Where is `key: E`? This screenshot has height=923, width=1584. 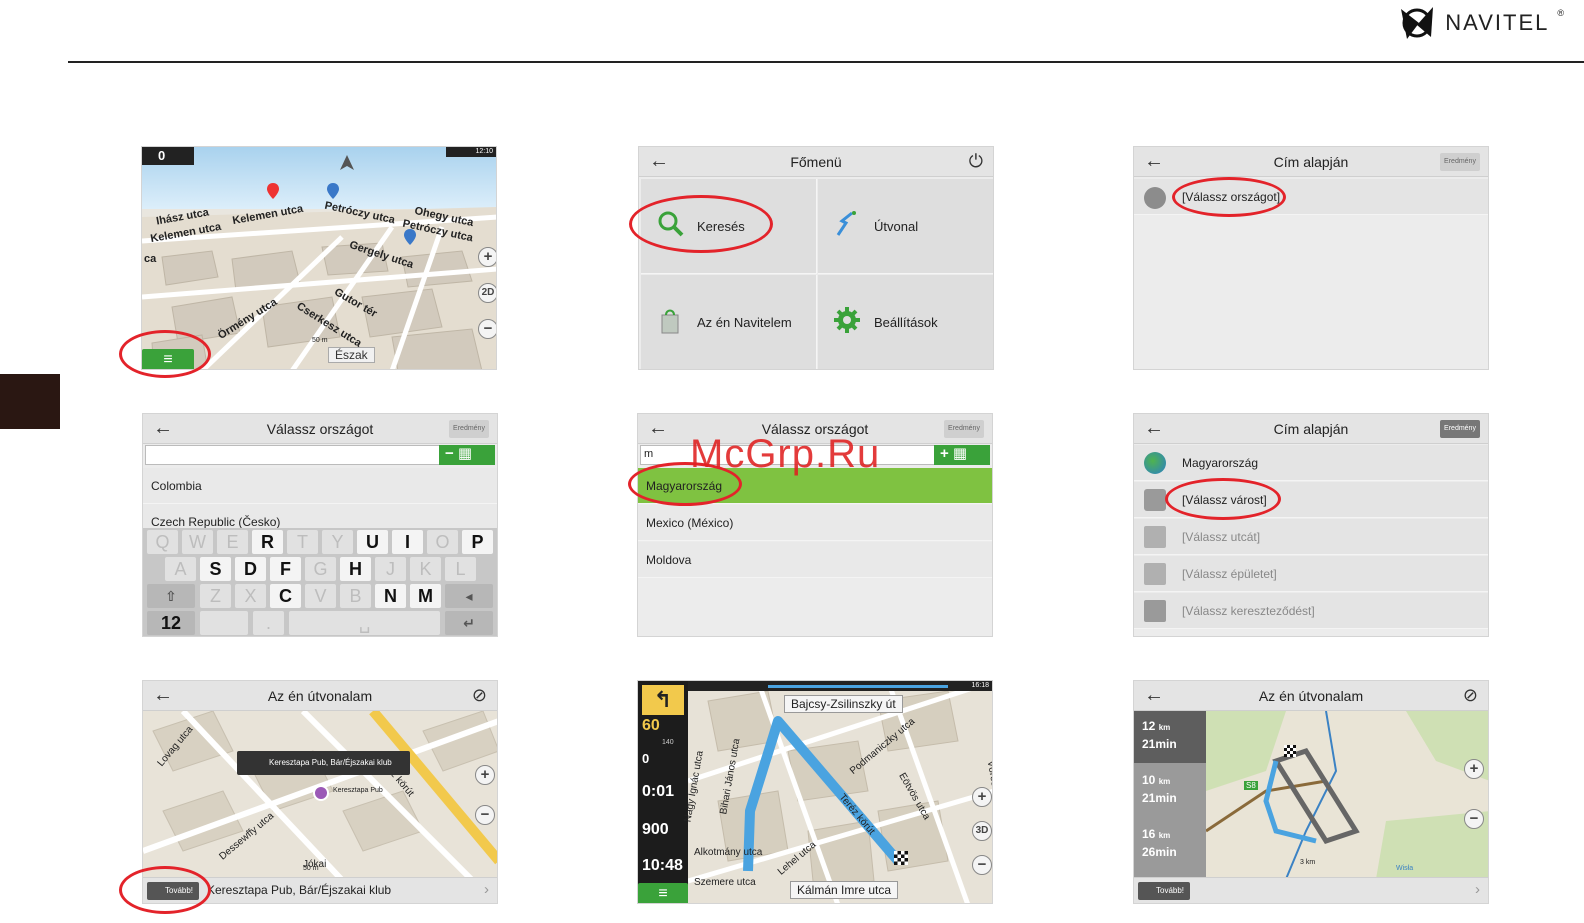 key: E is located at coordinates (232, 542).